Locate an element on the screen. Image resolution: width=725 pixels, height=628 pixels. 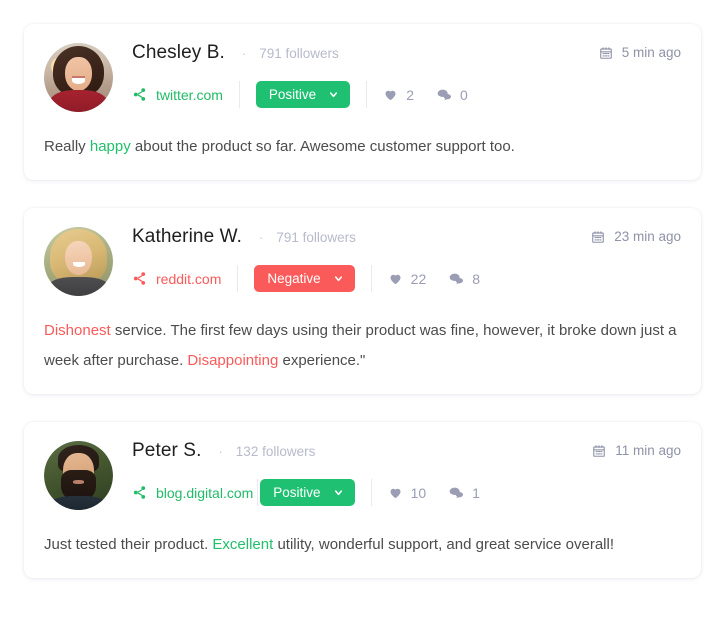
comment-stat: 1 is located at coordinates (464, 493).